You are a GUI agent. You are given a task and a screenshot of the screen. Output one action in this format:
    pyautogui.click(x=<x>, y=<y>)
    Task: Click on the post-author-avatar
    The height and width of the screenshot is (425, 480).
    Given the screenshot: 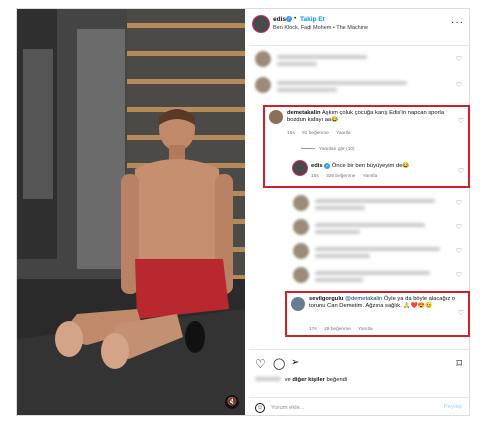 What is the action you would take?
    pyautogui.click(x=261, y=24)
    